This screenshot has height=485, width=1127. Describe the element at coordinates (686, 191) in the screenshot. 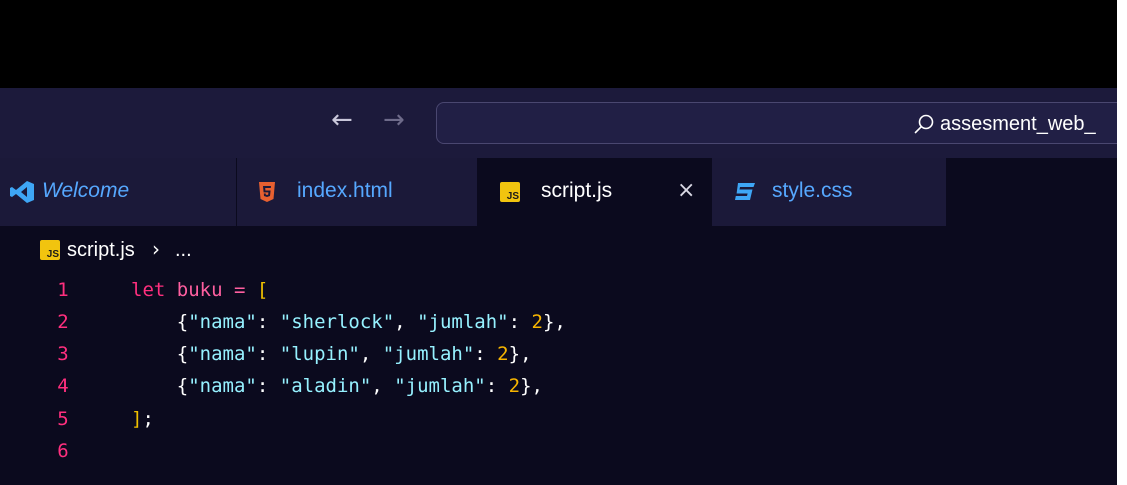

I see `close-tab-icon: ×` at that location.